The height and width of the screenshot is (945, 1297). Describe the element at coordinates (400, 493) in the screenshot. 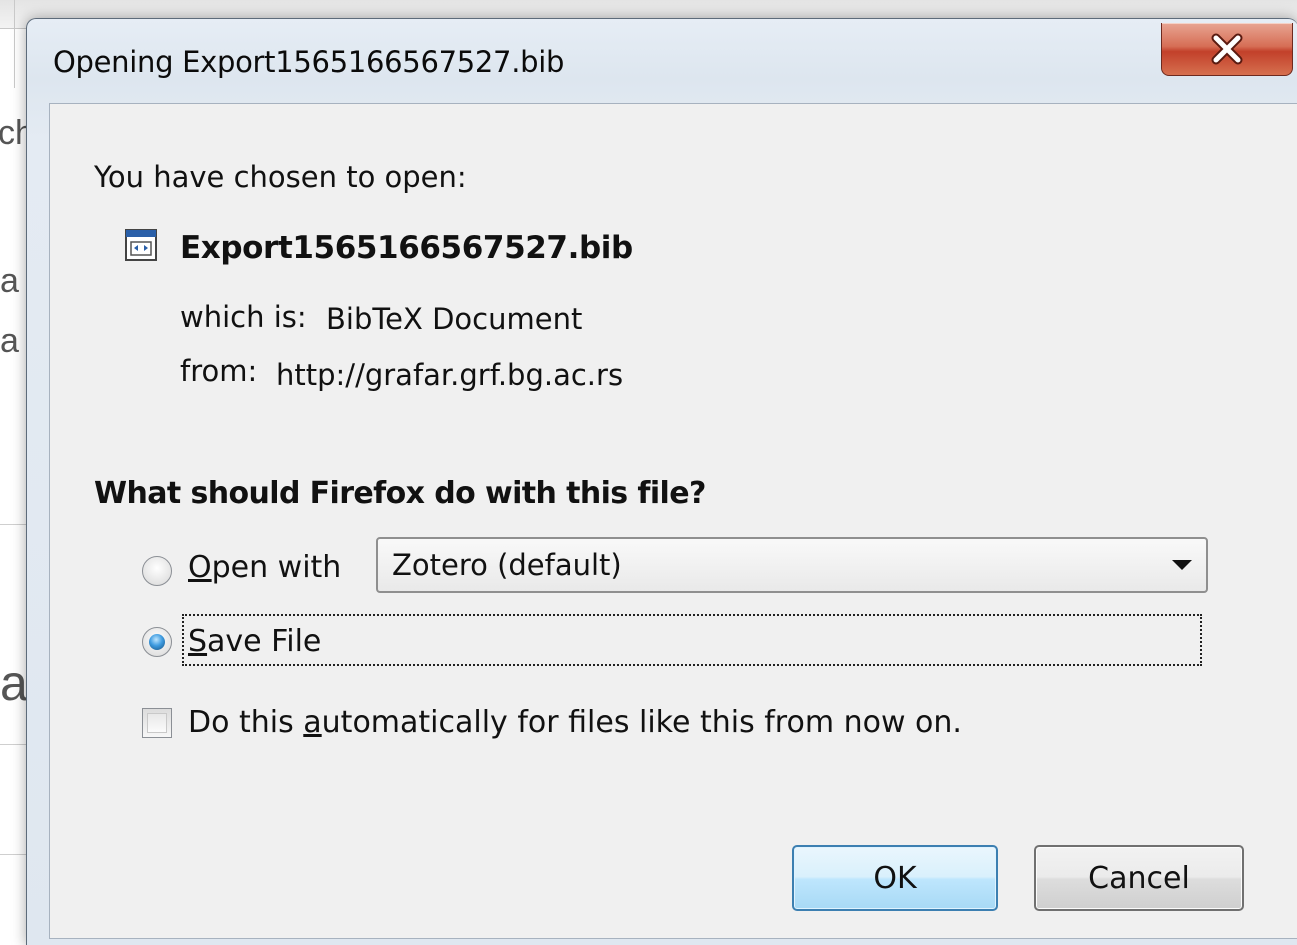

I see `action-question: What should Firefox do with this file?` at that location.